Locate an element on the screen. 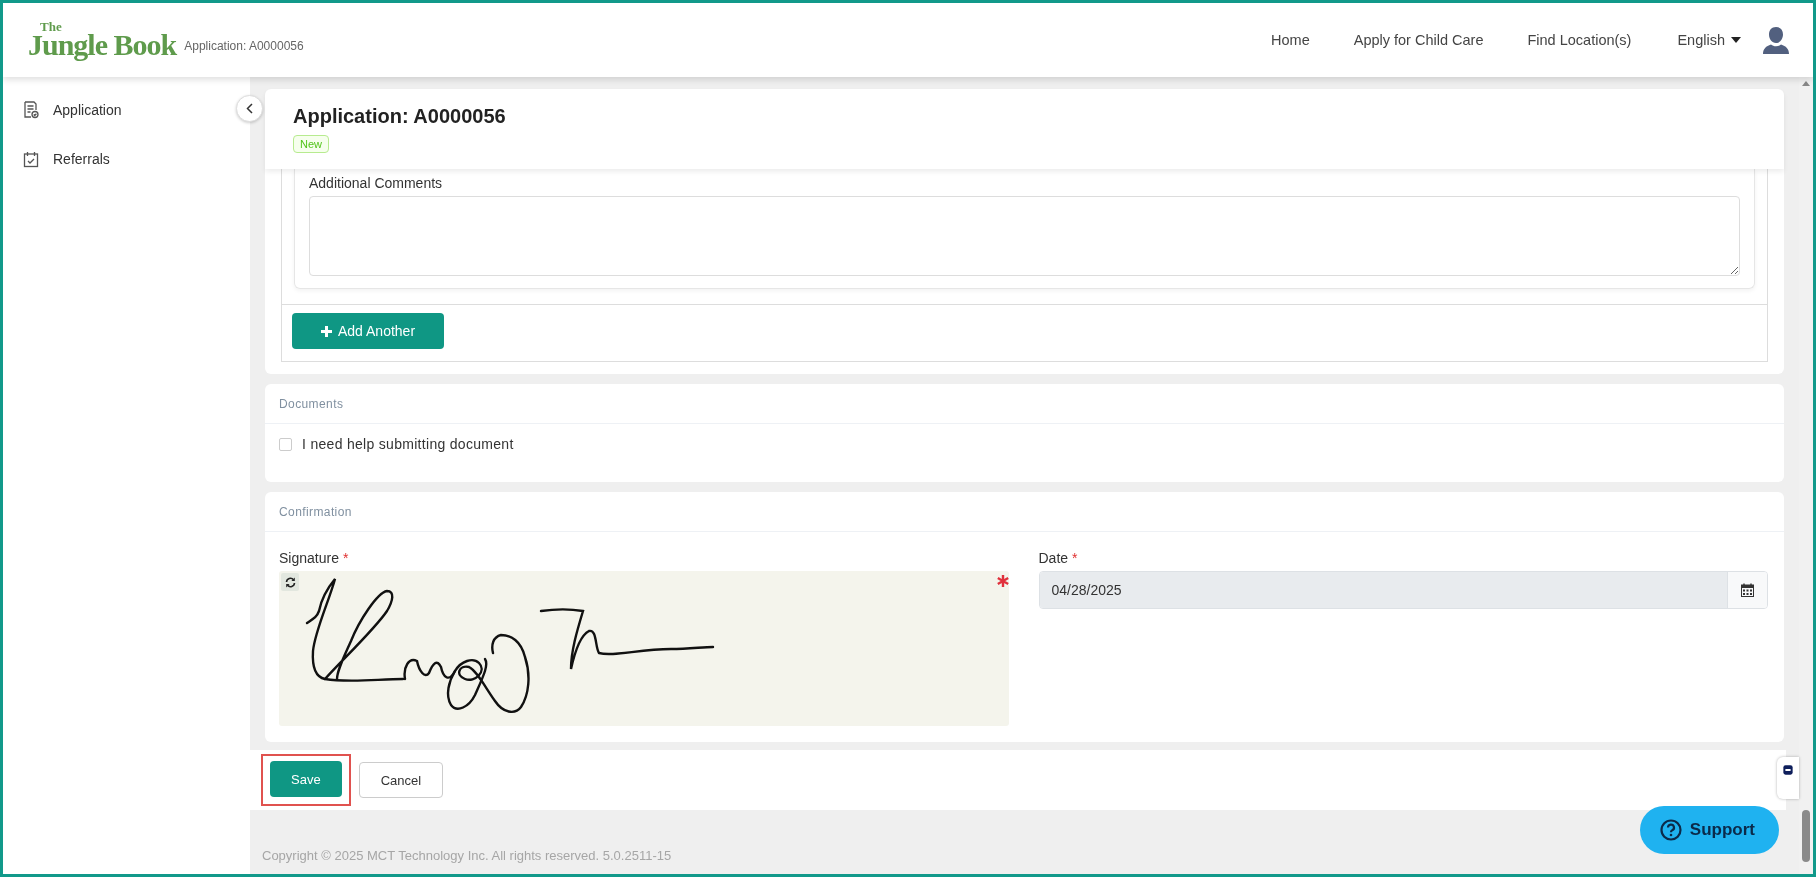 This screenshot has height=877, width=1816. nav-link: Home is located at coordinates (1290, 40).